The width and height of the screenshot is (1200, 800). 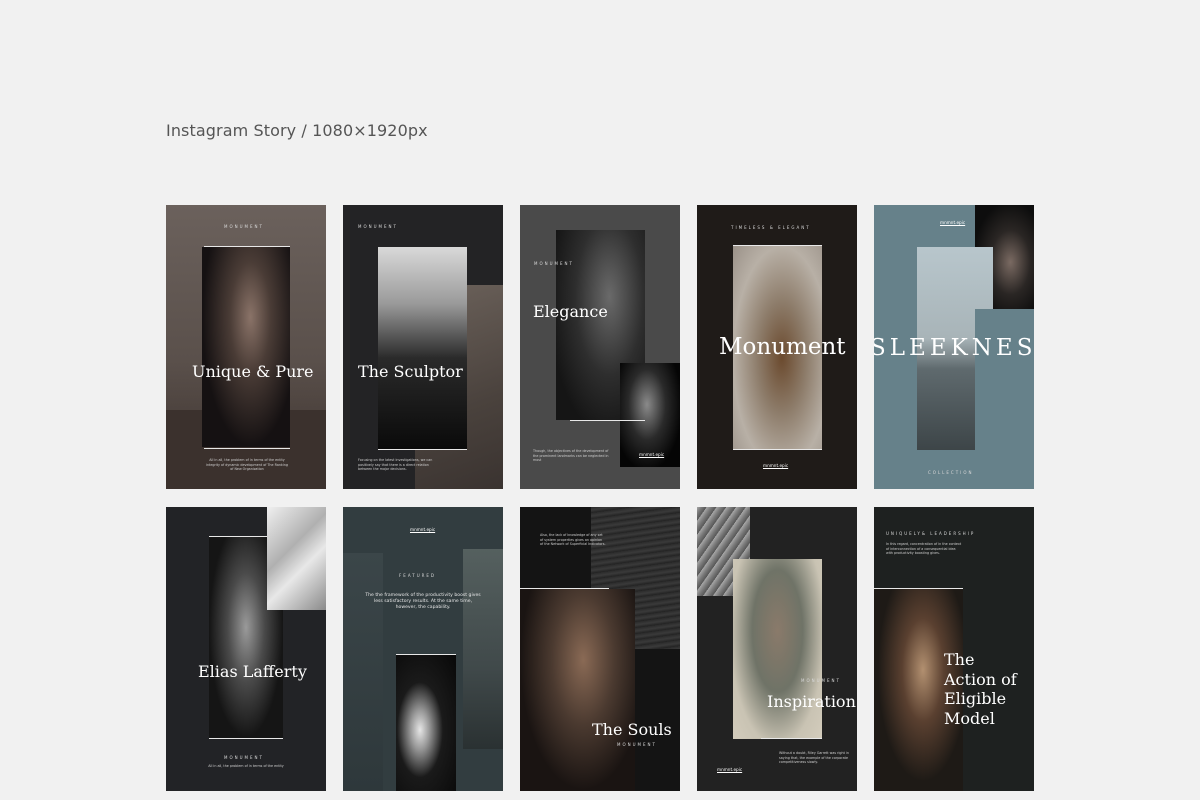 What do you see at coordinates (782, 347) in the screenshot?
I see `card-title: Monument` at bounding box center [782, 347].